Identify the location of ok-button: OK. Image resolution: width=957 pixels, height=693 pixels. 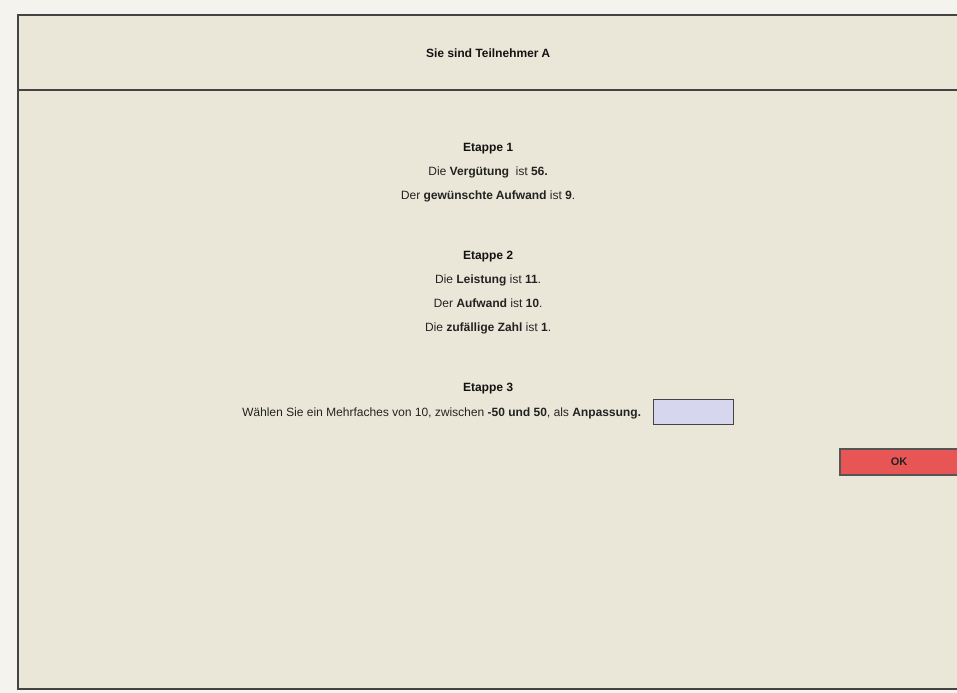
(898, 462).